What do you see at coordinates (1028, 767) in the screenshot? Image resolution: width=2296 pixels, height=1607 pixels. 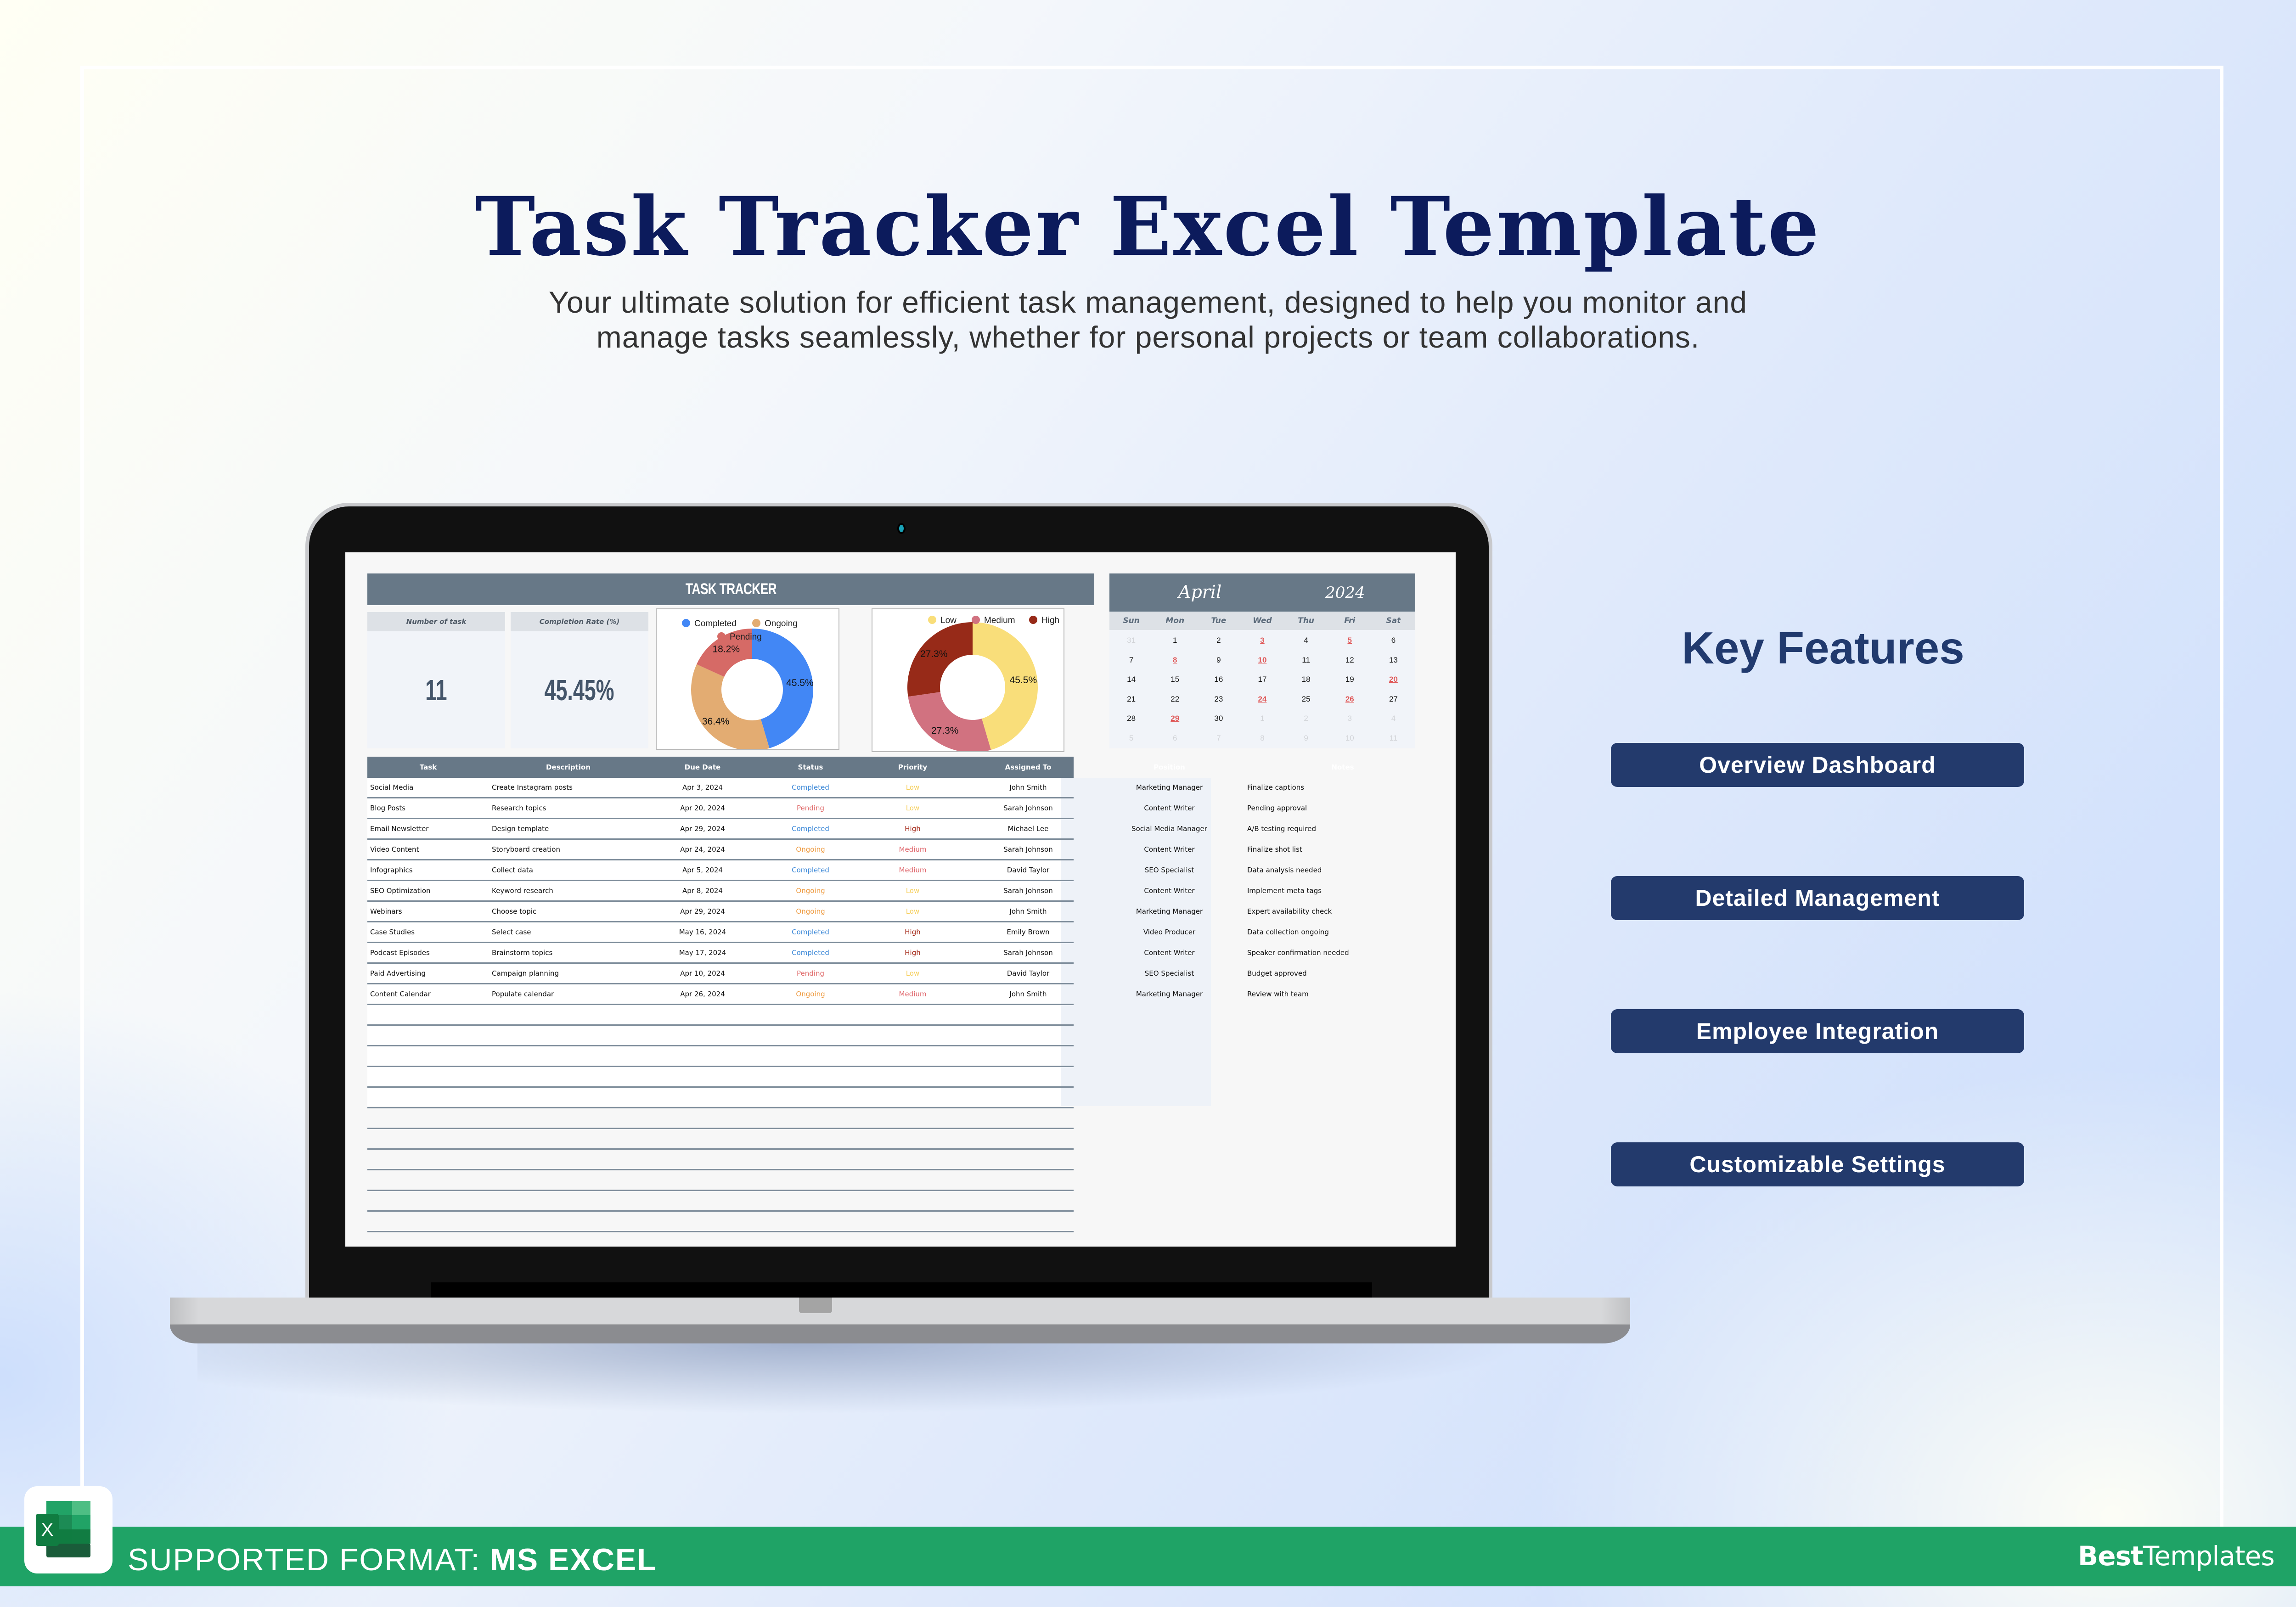 I see `column-header: Assigned To` at bounding box center [1028, 767].